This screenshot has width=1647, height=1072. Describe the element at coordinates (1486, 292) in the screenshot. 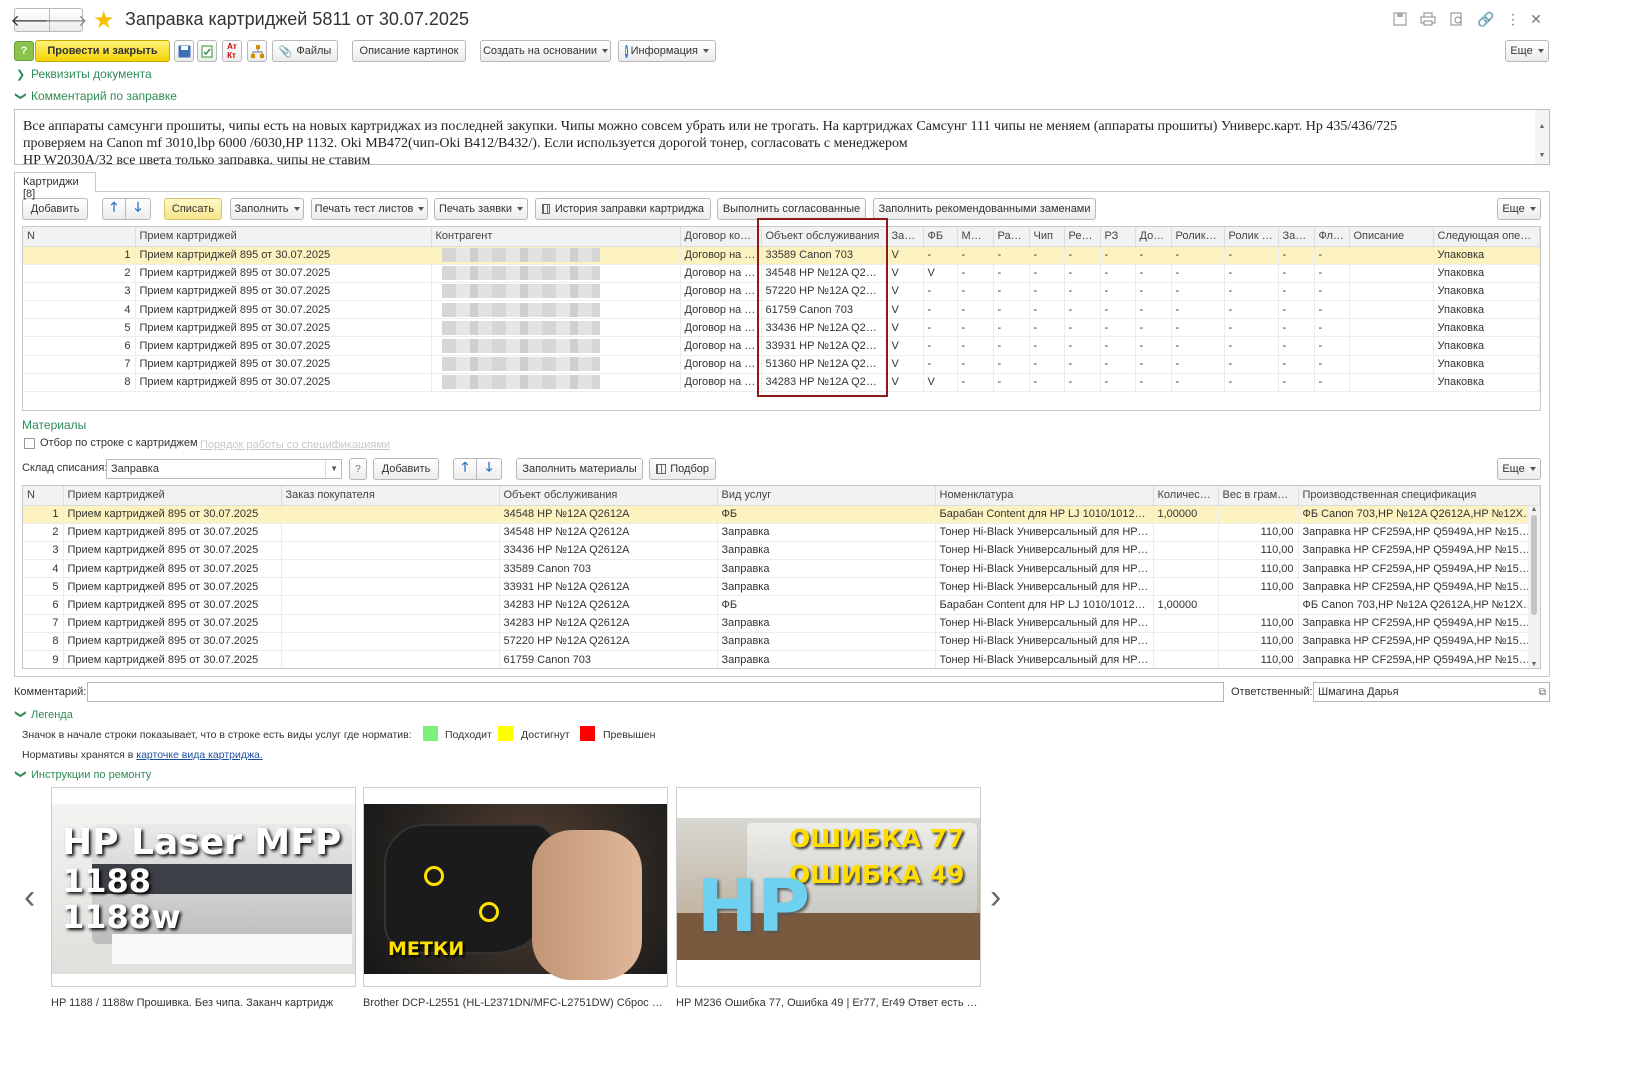

I see `cell-next-operation: Упаковка` at that location.